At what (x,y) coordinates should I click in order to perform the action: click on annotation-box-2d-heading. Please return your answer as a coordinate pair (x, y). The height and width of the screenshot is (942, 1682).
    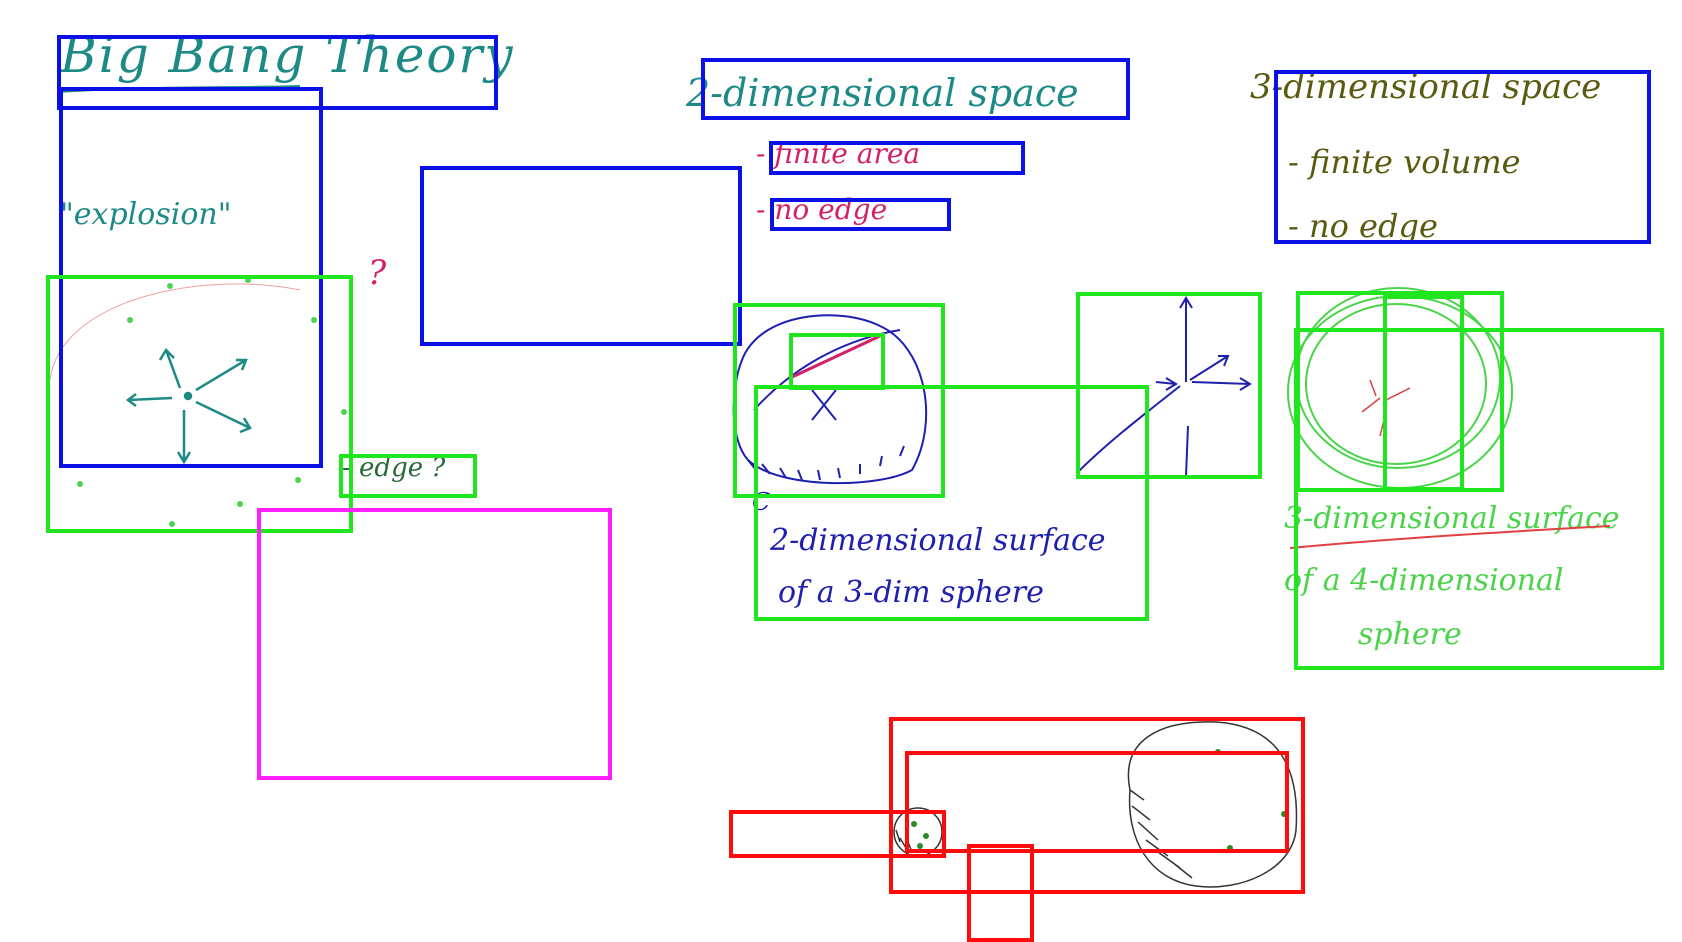
    Looking at the image, I should click on (915, 89).